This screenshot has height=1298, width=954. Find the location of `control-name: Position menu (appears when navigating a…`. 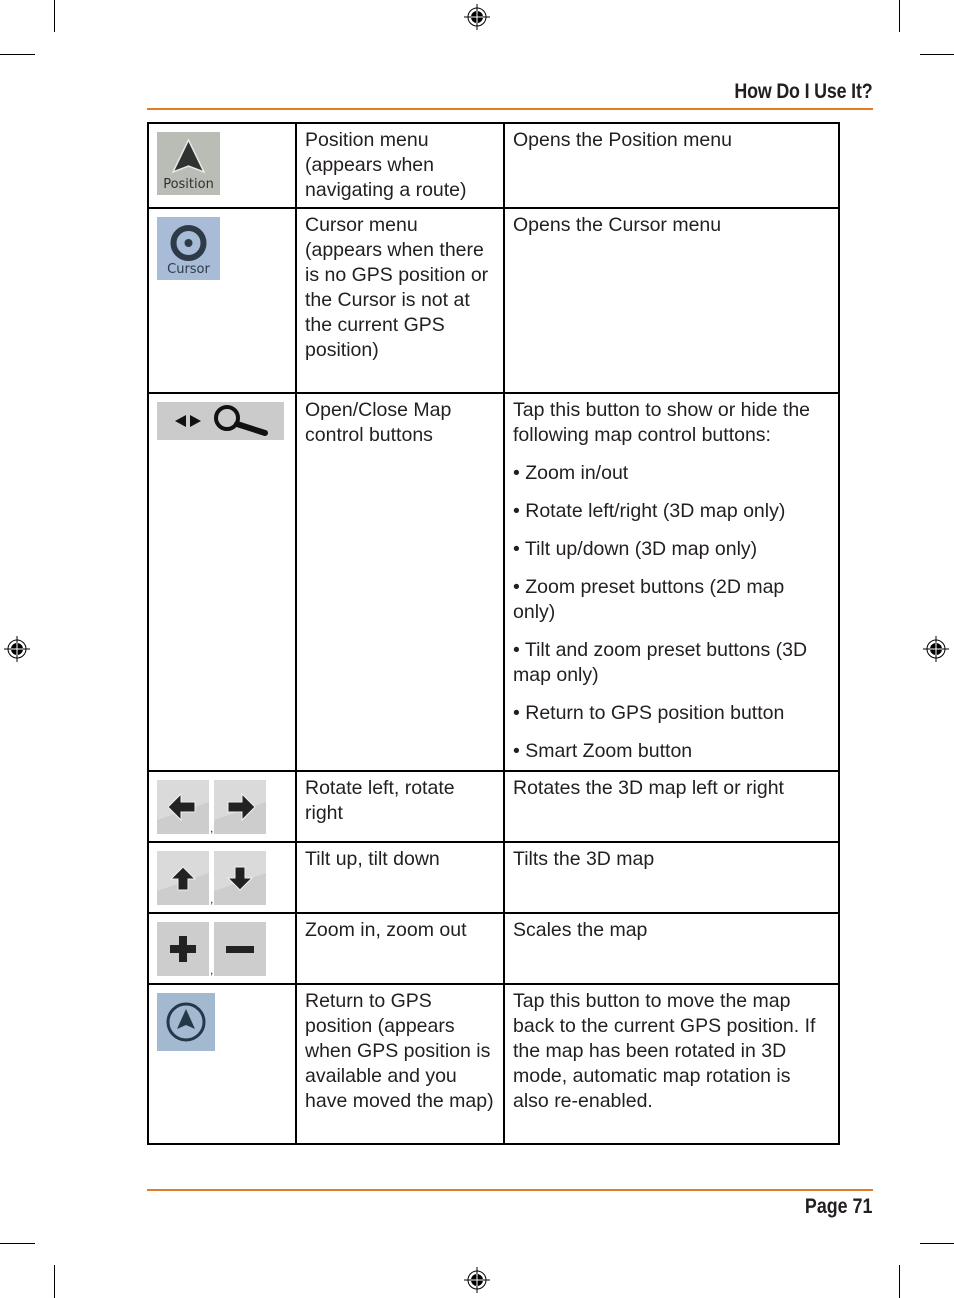

control-name: Position menu (appears when navigating a… is located at coordinates (400, 165).